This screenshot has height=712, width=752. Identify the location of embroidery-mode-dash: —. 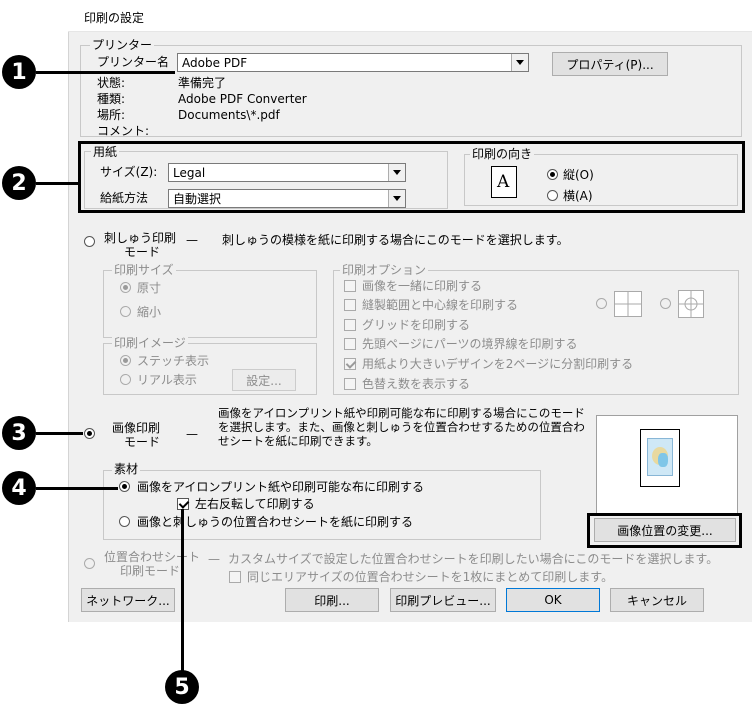
(192, 240).